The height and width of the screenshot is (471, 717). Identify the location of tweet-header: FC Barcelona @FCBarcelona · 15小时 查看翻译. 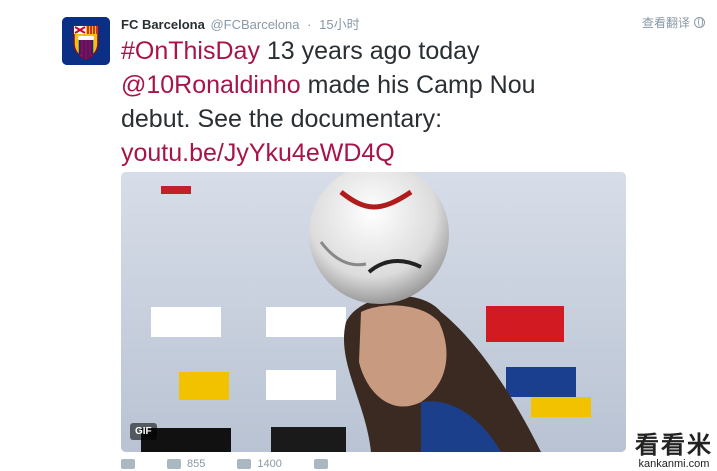
(413, 24).